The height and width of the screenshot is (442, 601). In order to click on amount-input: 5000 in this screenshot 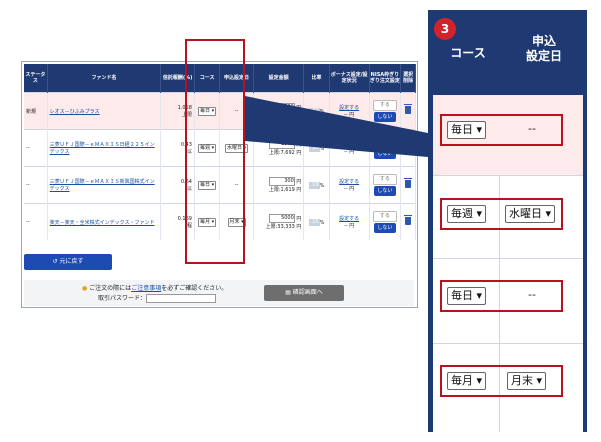, I will do `click(281, 218)`.